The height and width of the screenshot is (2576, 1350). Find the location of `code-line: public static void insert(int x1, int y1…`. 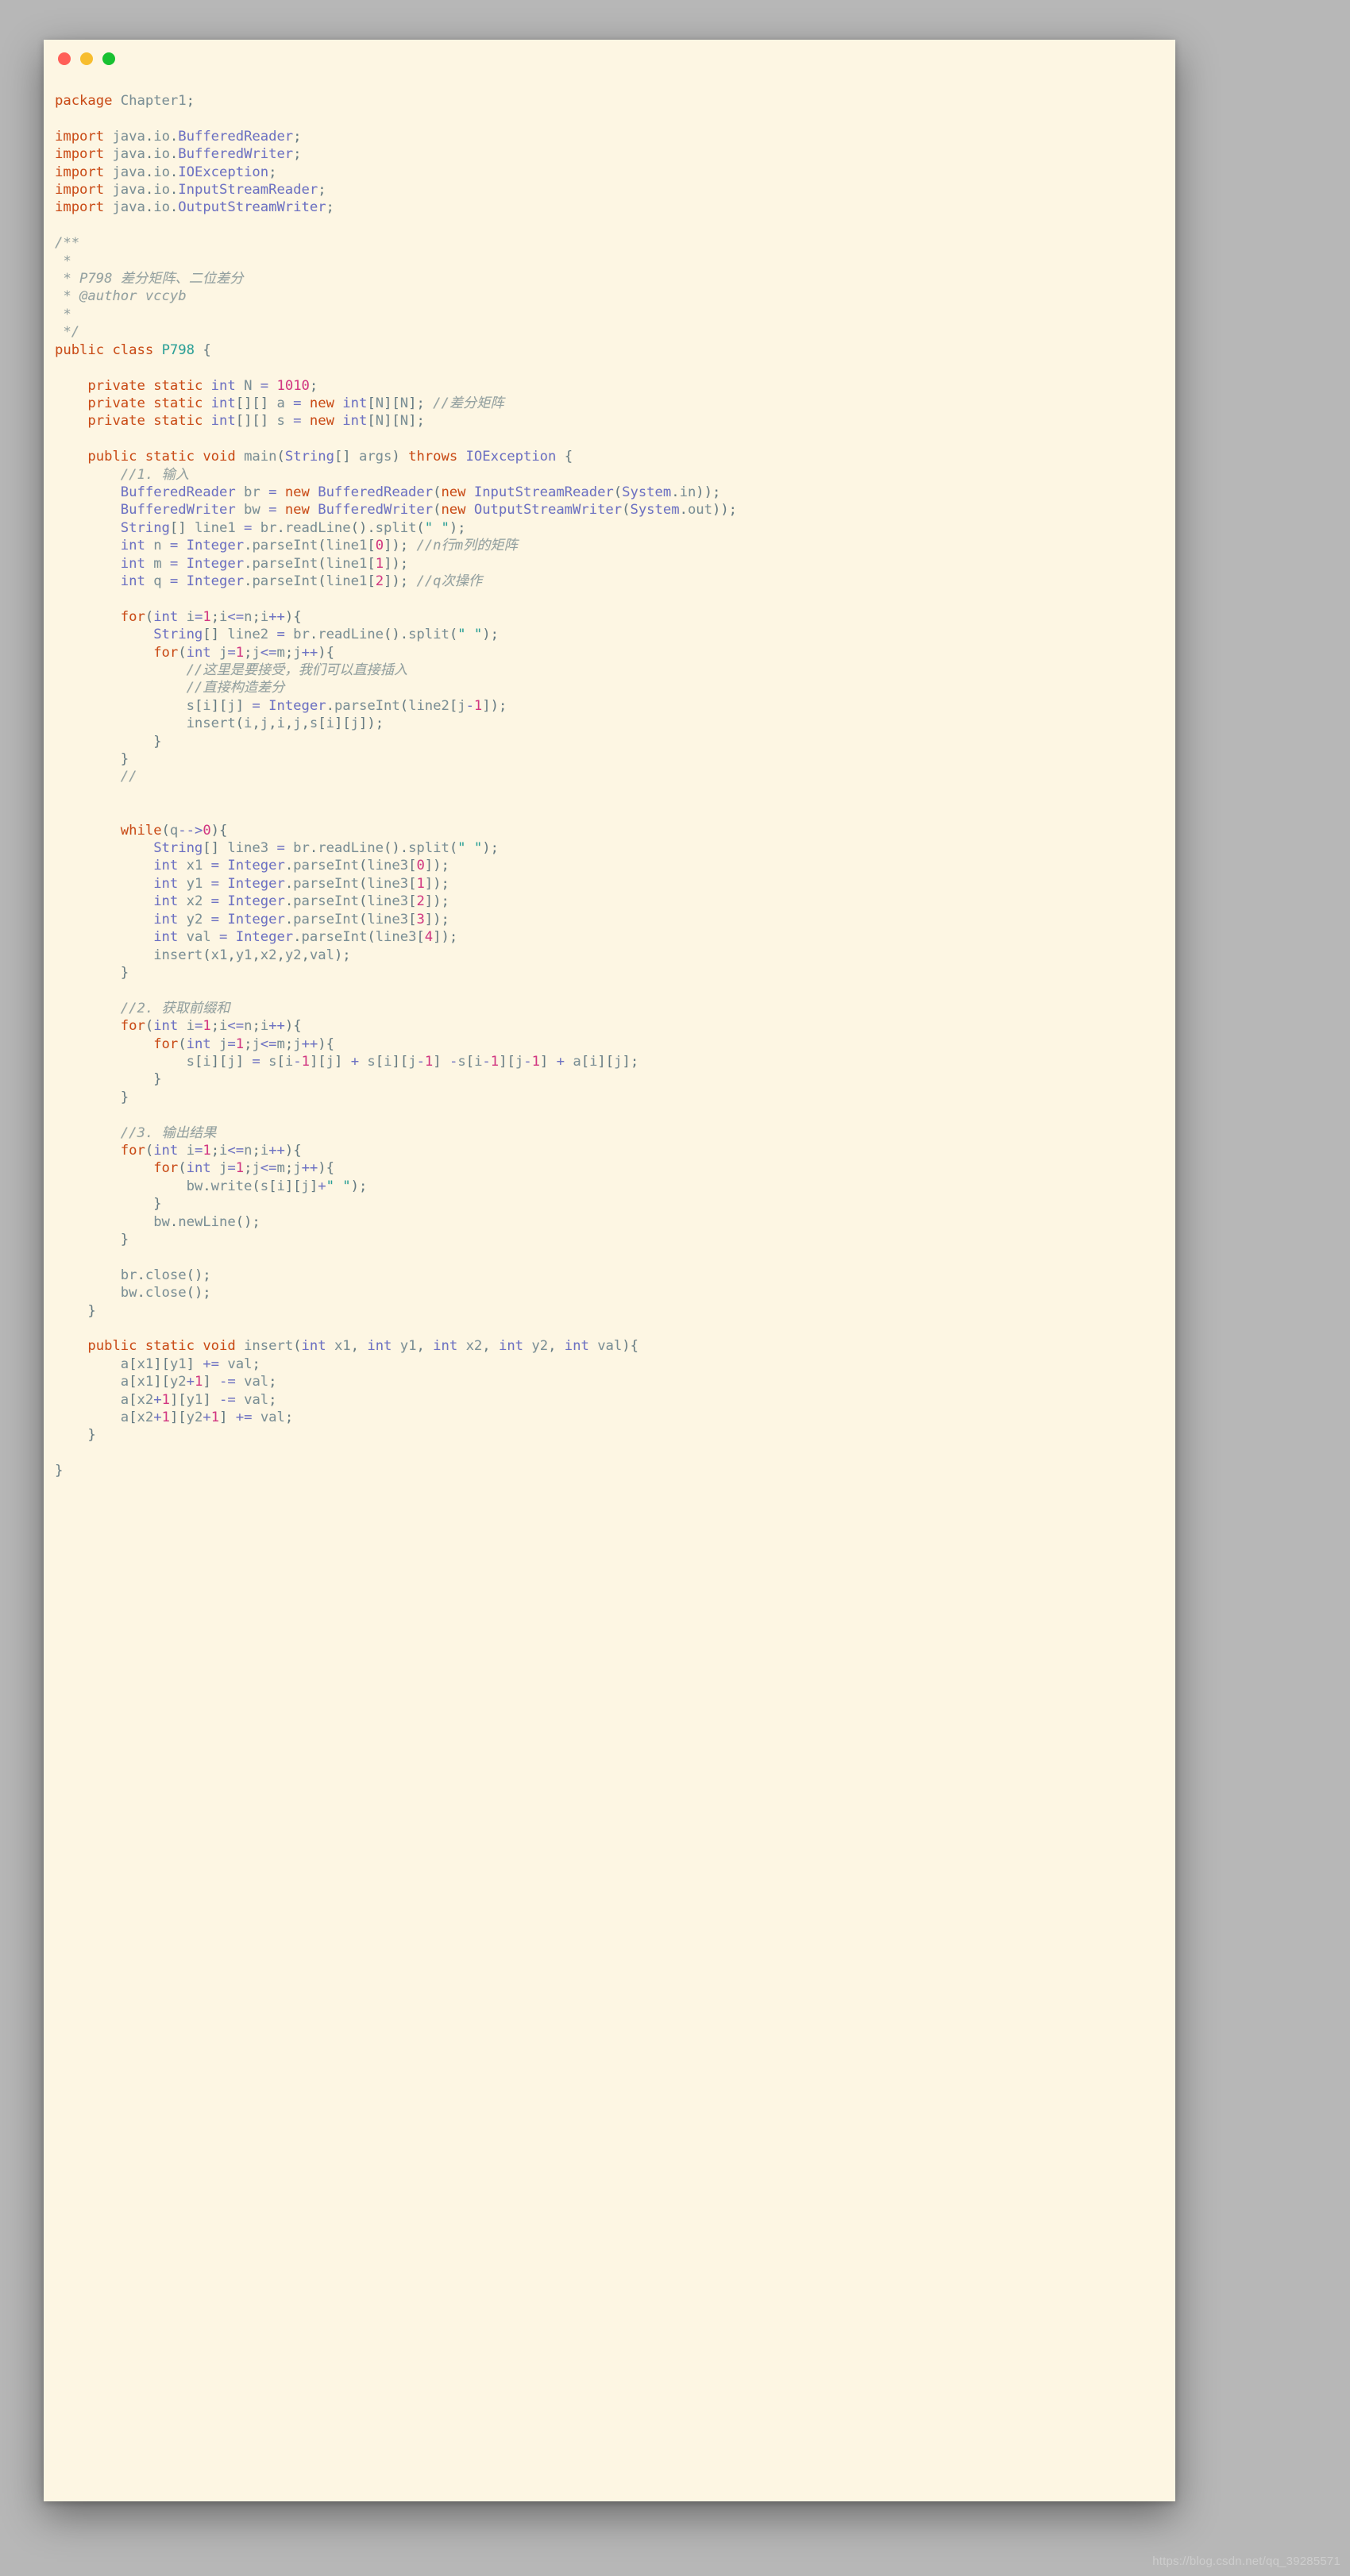

code-line: public static void insert(int x1, int y1… is located at coordinates (362, 1346).